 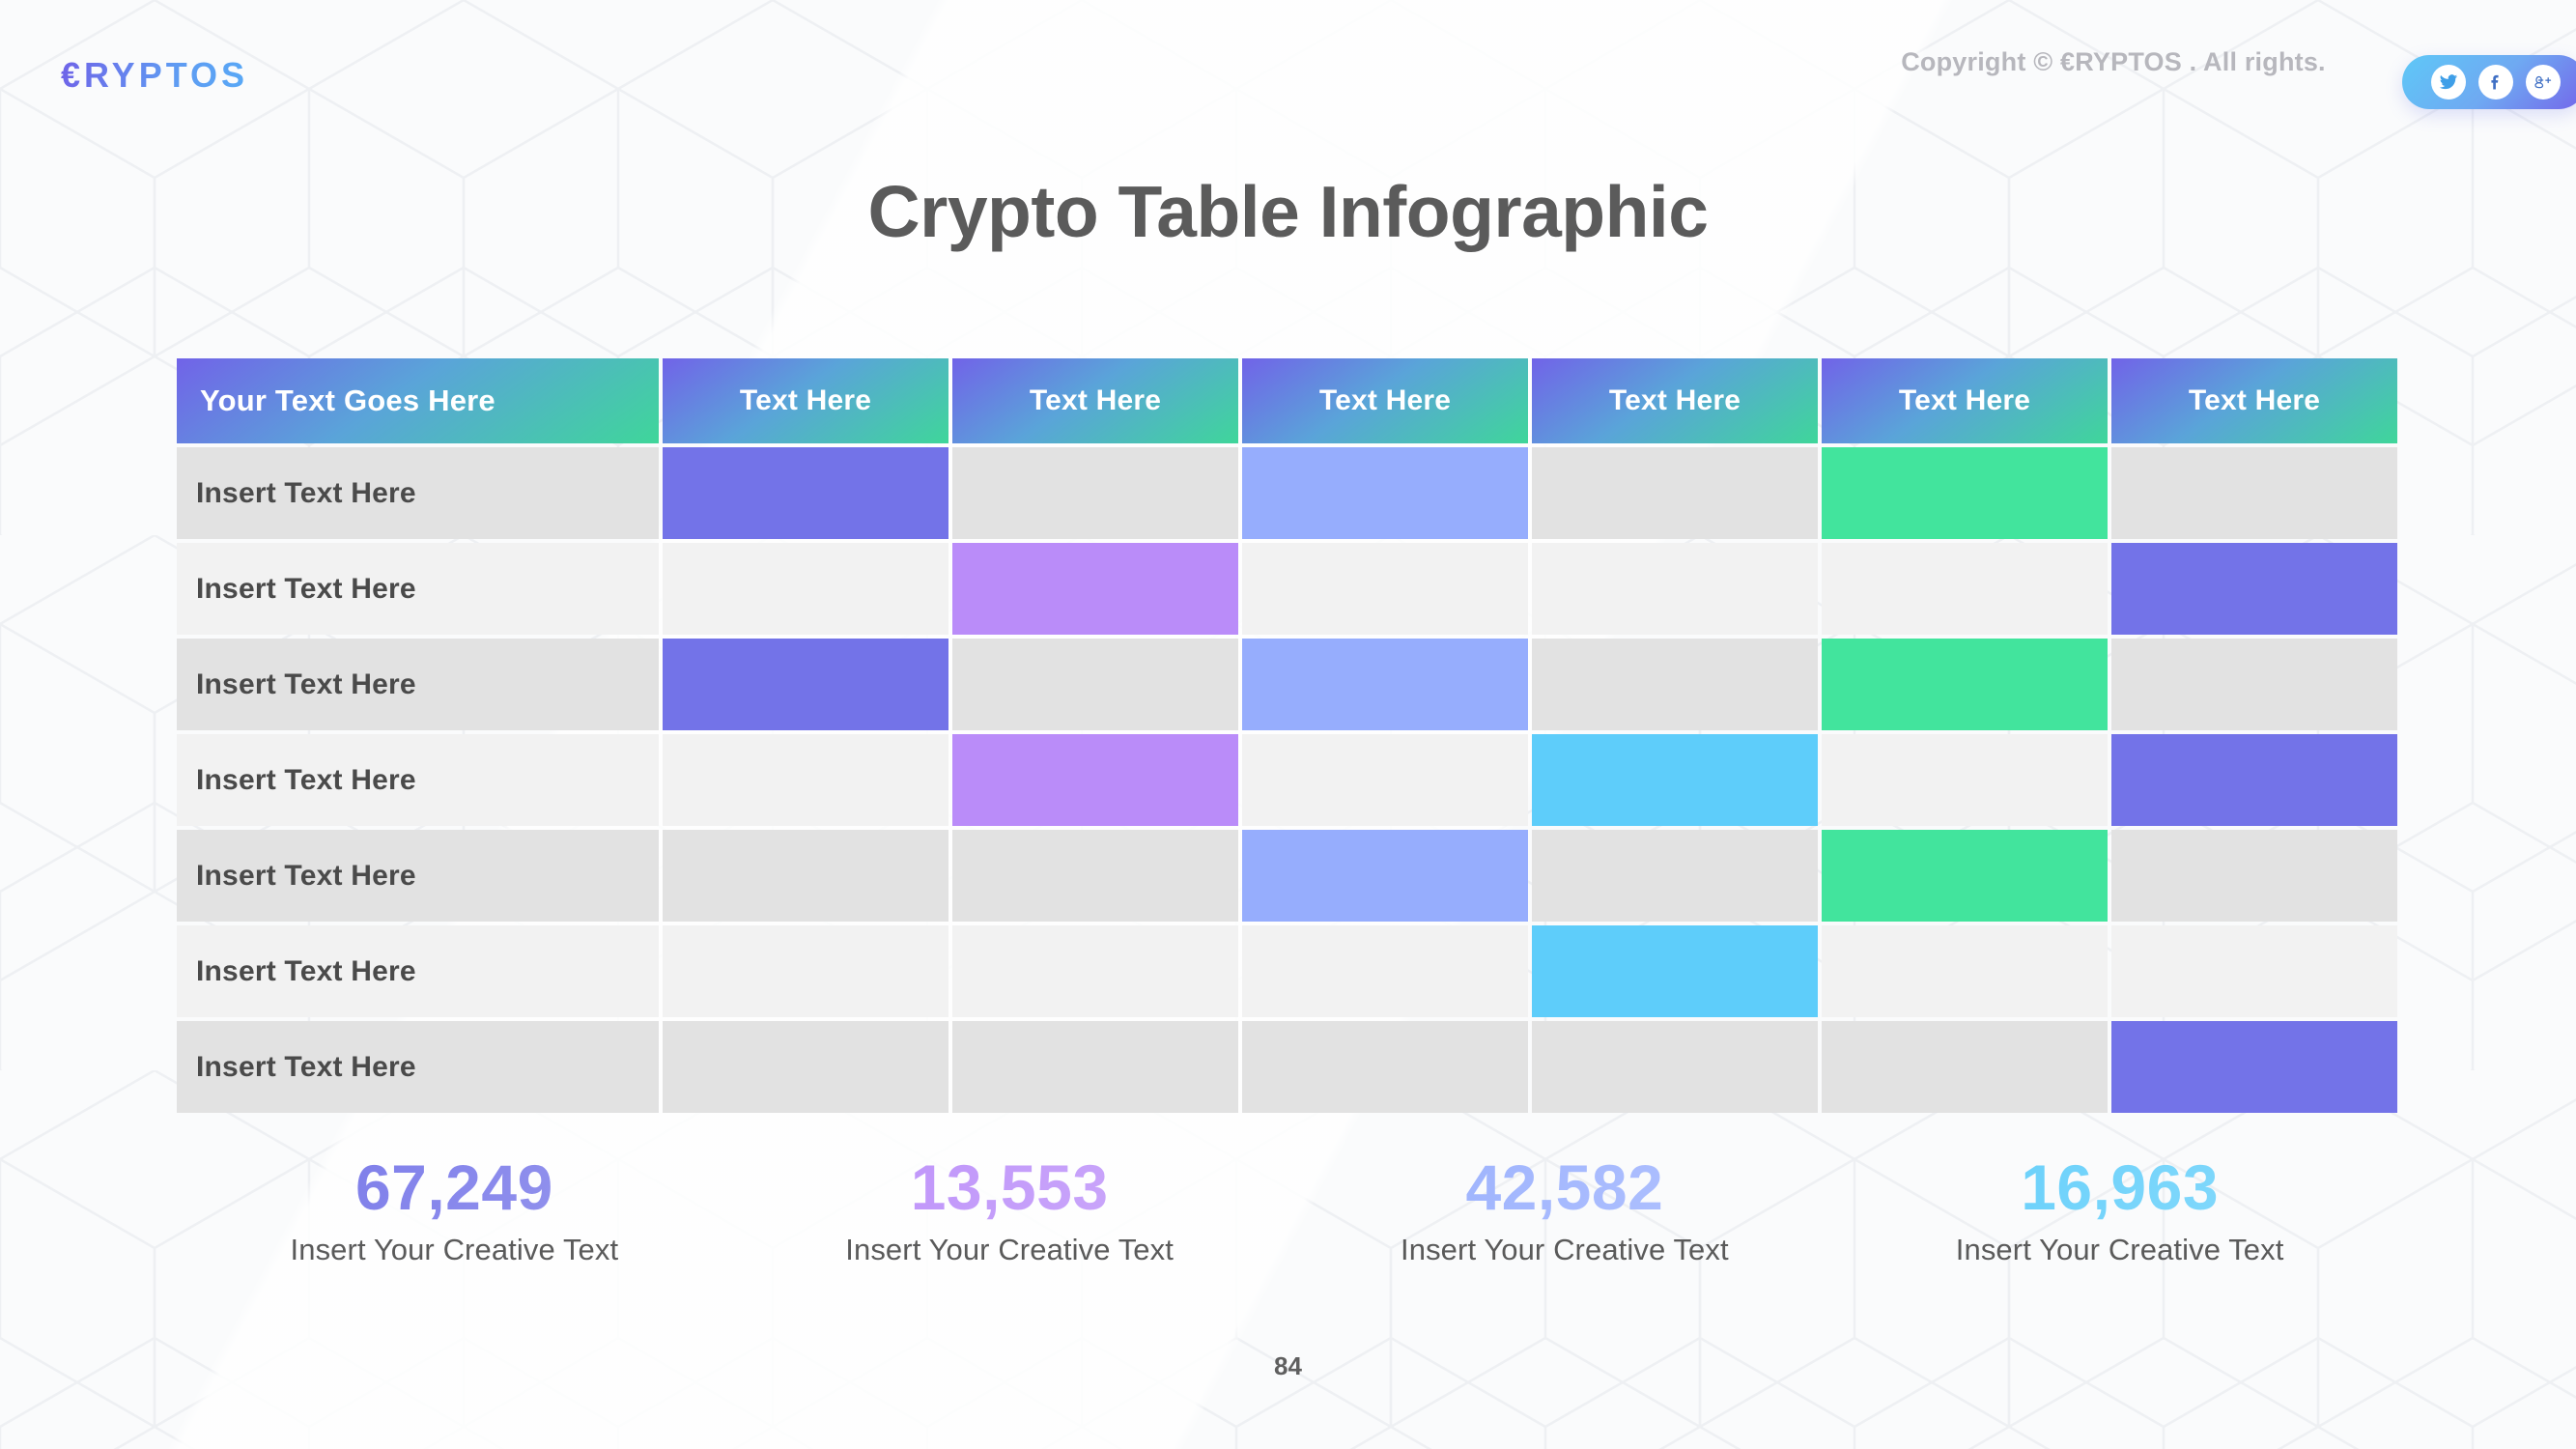 I want to click on facebook-icon, so click(x=2495, y=82).